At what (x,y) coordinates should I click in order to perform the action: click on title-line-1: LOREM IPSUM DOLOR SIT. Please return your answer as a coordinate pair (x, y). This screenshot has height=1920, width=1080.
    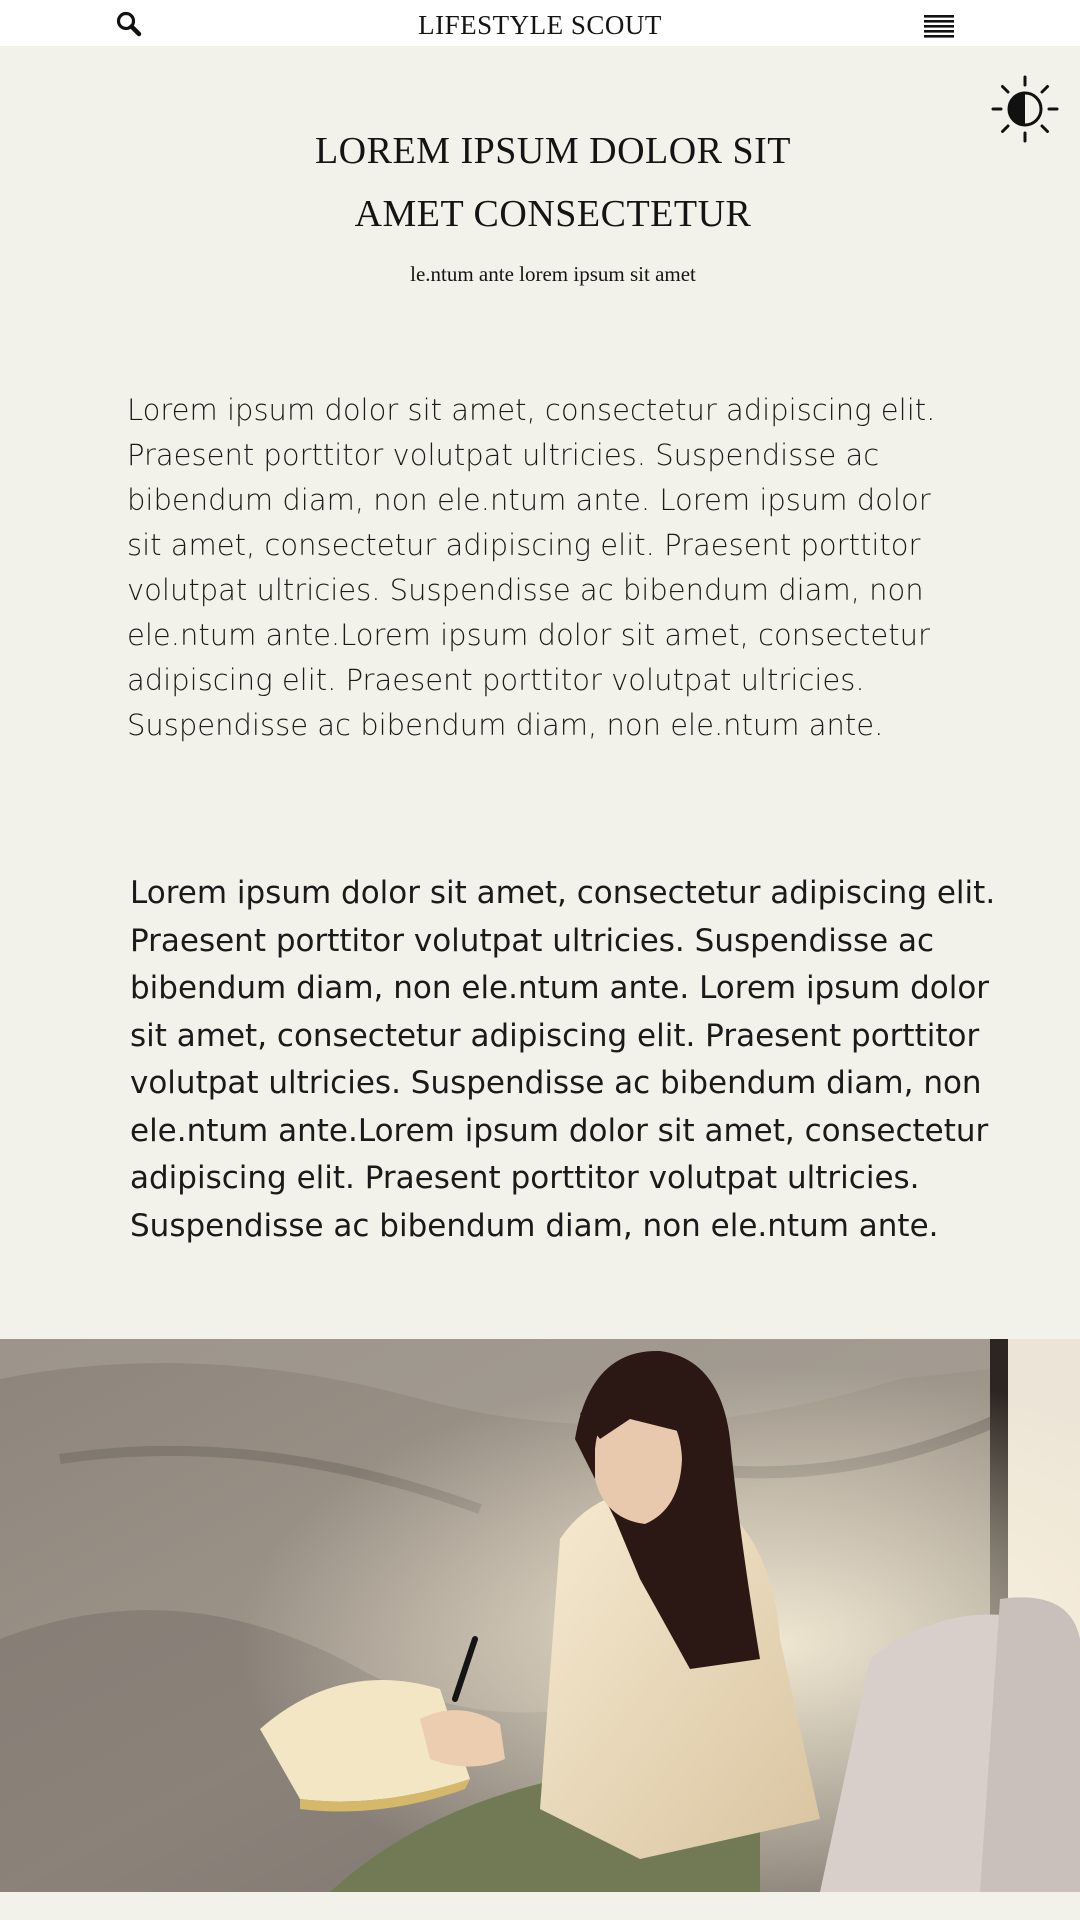
    Looking at the image, I should click on (553, 151).